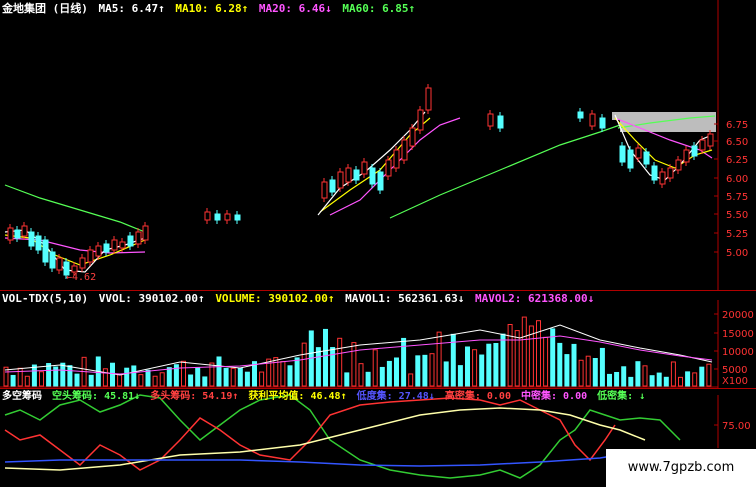 This screenshot has width=756, height=487. What do you see at coordinates (681, 468) in the screenshot?
I see `site-watermark: www.7gpzb.com` at bounding box center [681, 468].